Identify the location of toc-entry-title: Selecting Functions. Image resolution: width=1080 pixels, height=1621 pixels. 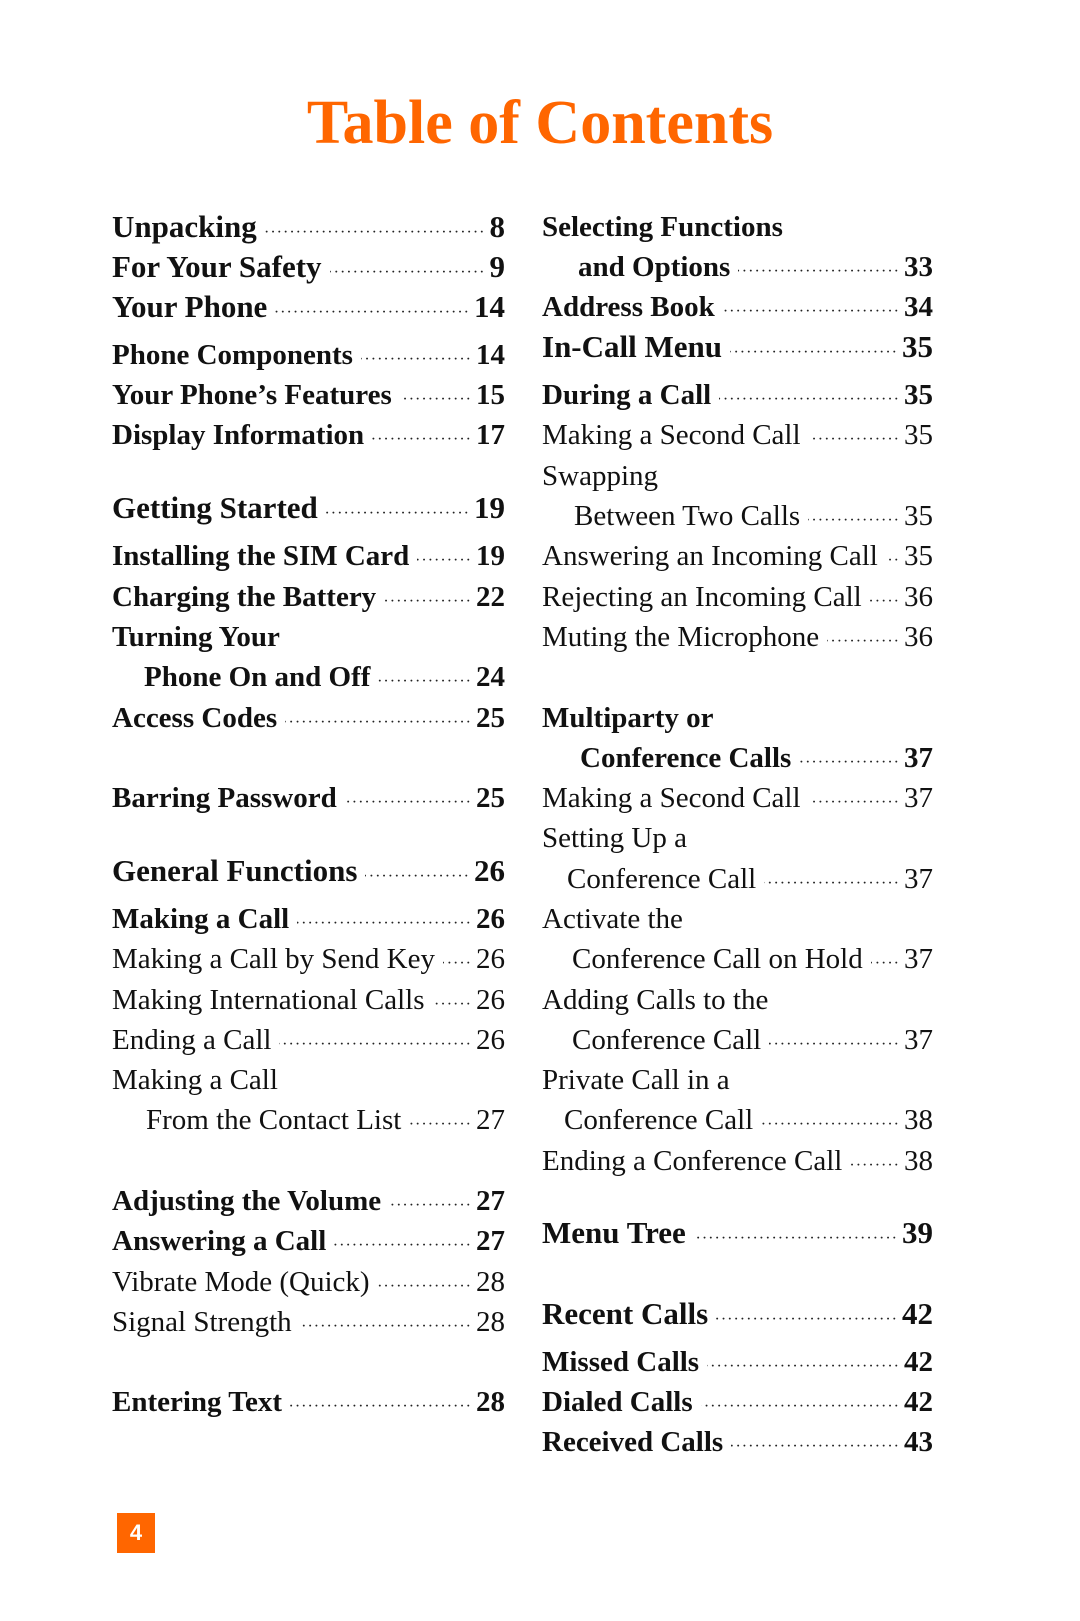
(662, 227).